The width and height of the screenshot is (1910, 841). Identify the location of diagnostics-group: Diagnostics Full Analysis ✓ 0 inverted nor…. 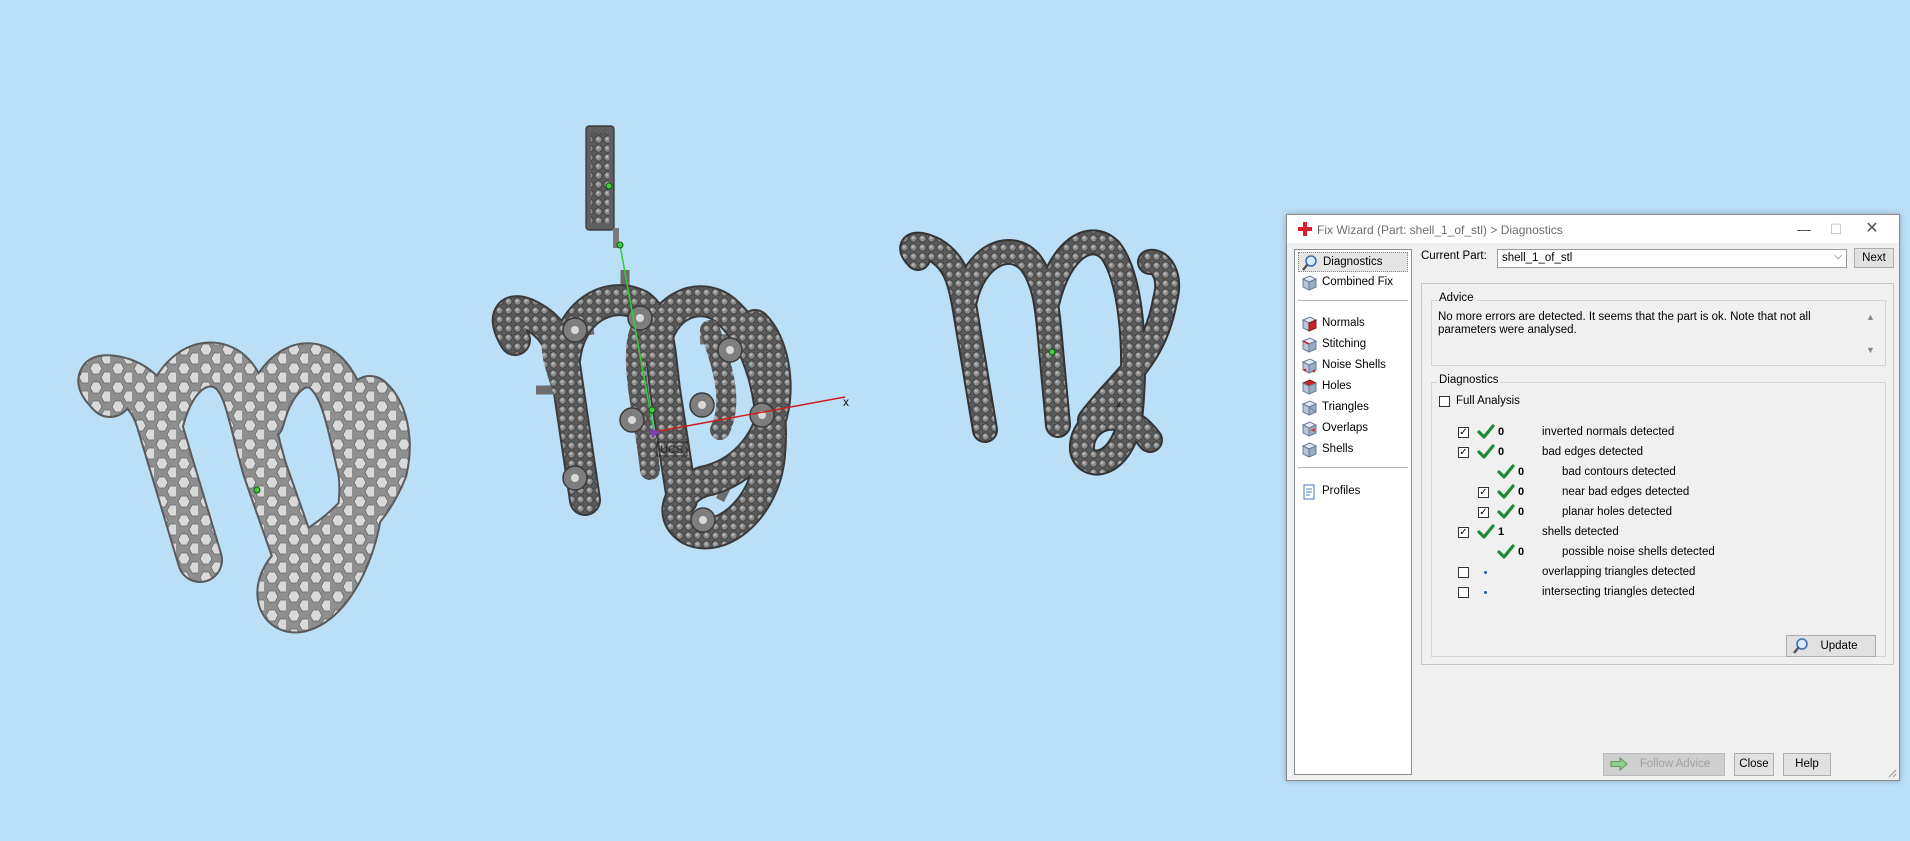
(1658, 515).